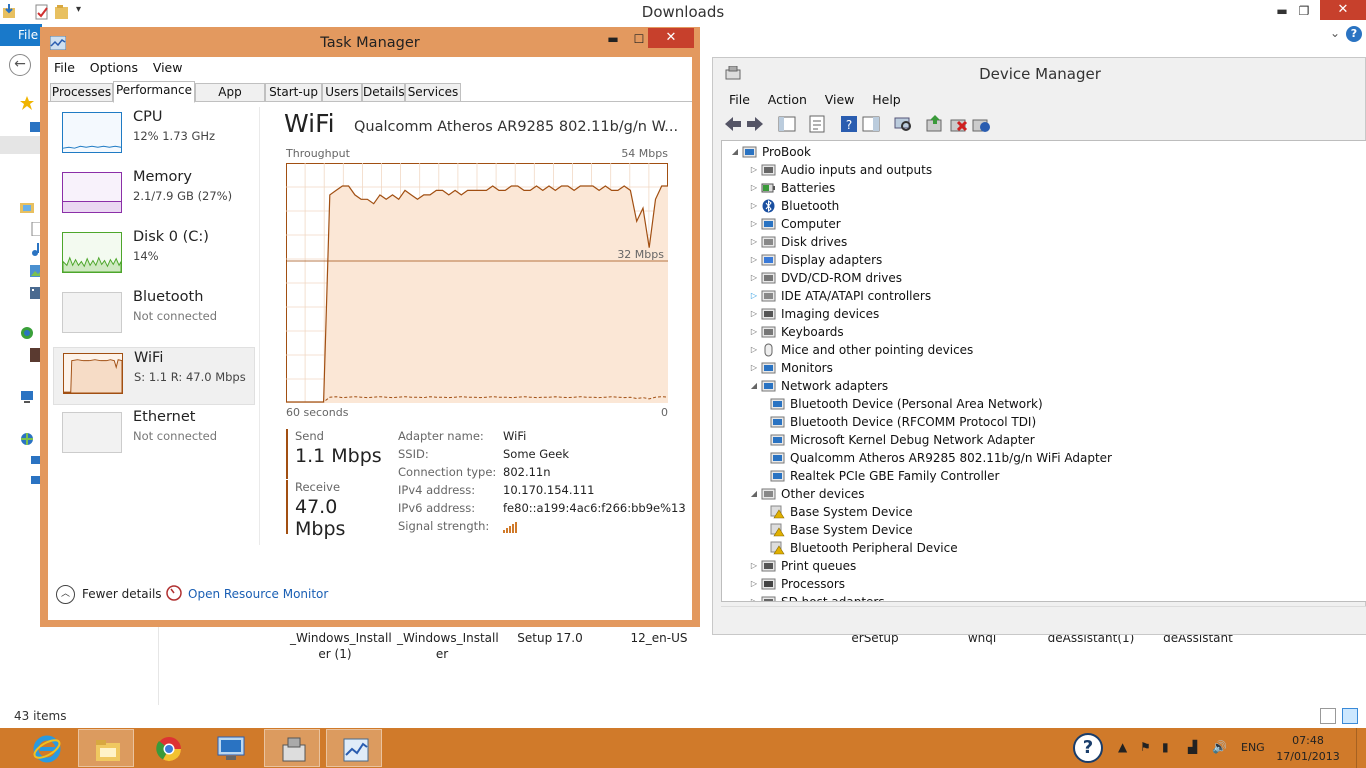  I want to click on perf-item-cpu: CPU 12% 1.73 GHz, so click(154, 136).